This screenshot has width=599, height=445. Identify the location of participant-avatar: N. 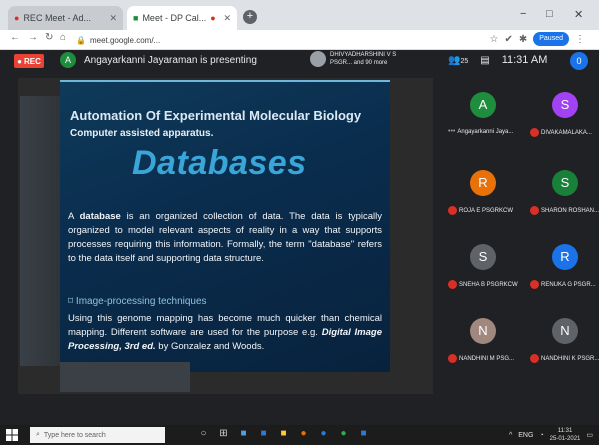
(483, 331).